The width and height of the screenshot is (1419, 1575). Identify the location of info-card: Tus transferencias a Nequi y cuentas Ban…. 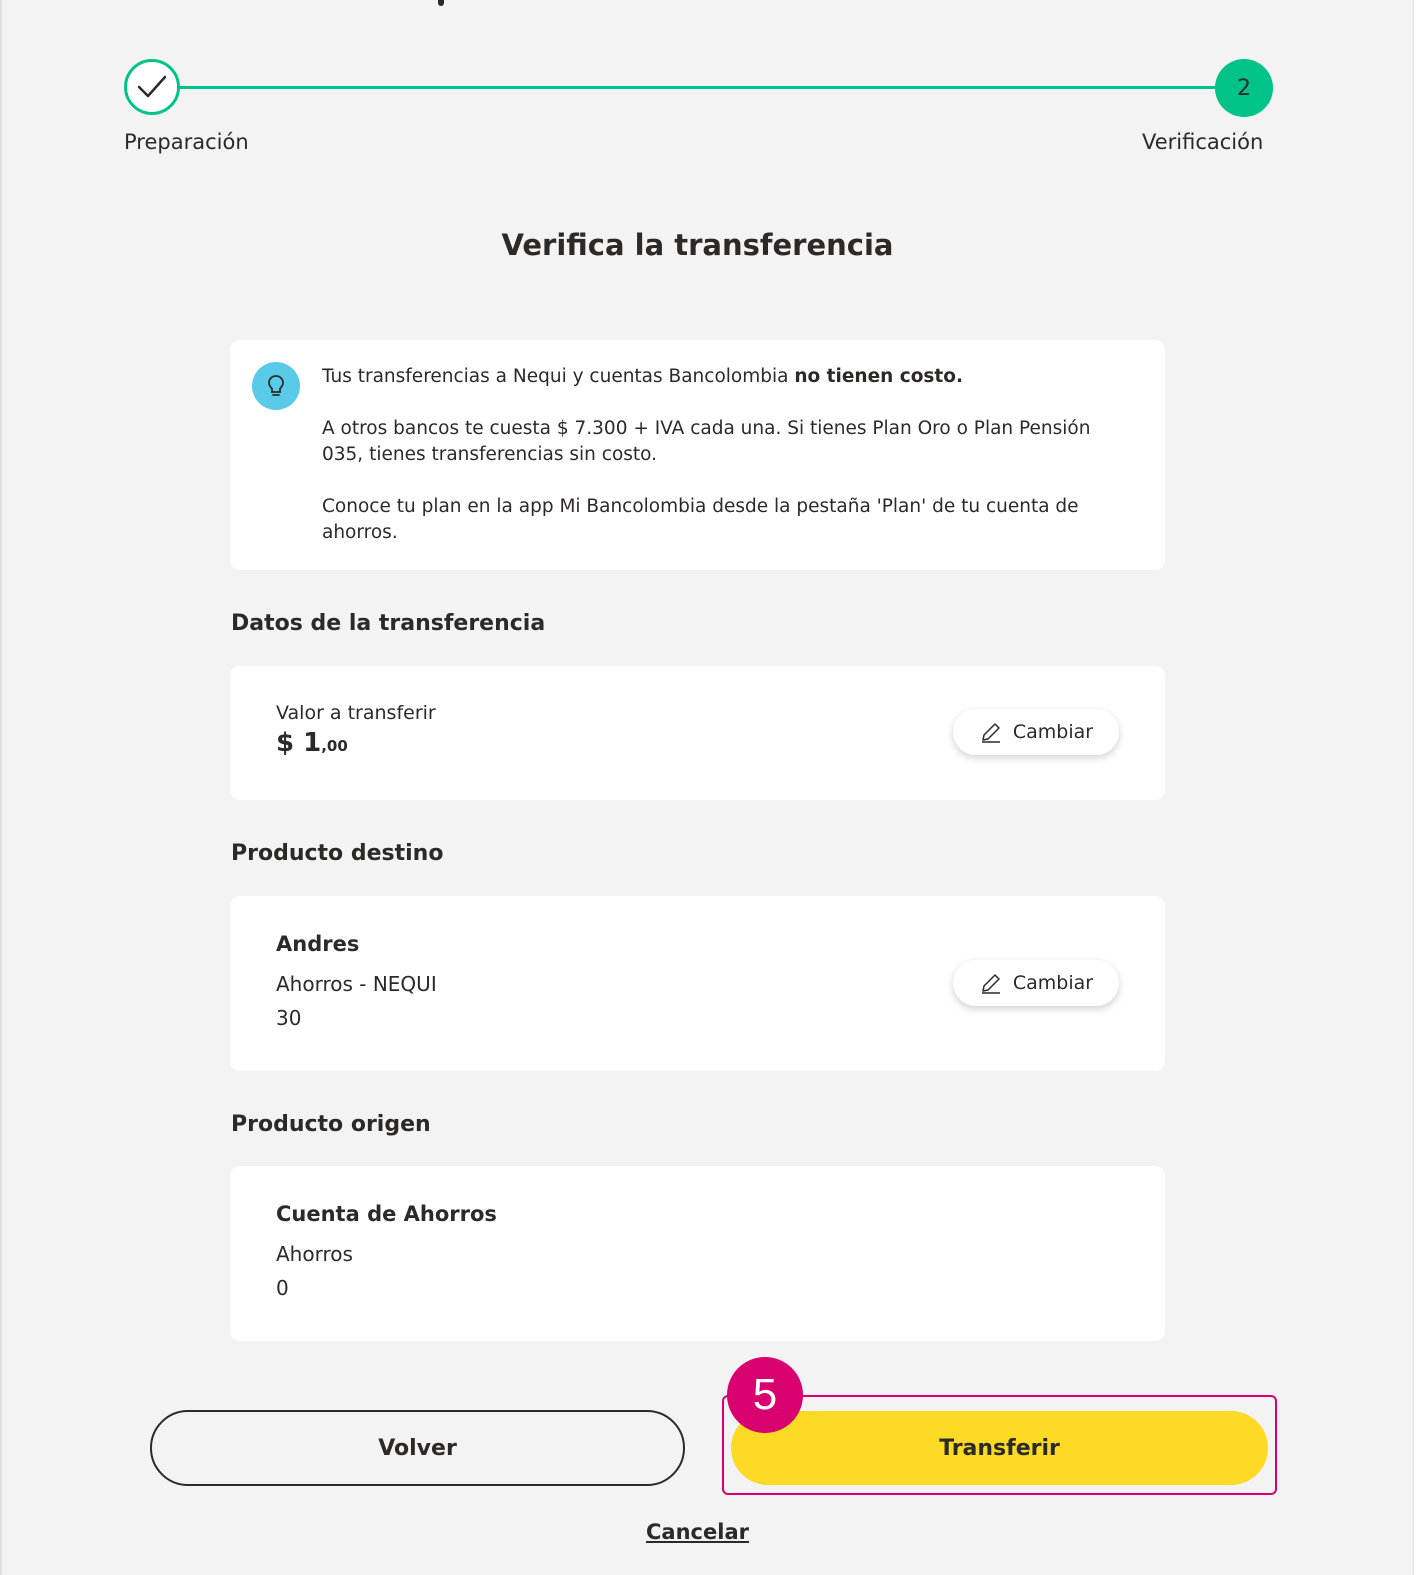
(697, 455).